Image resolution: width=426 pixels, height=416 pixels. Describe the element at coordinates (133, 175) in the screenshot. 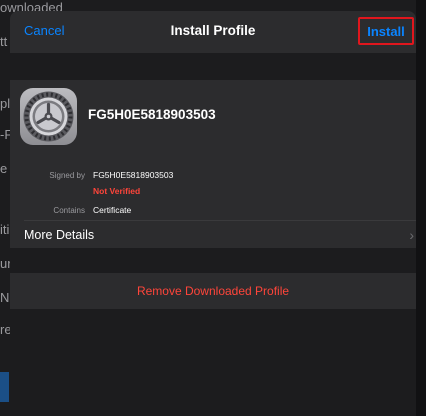

I see `signed-by-value: FG5H0E5818903503` at that location.